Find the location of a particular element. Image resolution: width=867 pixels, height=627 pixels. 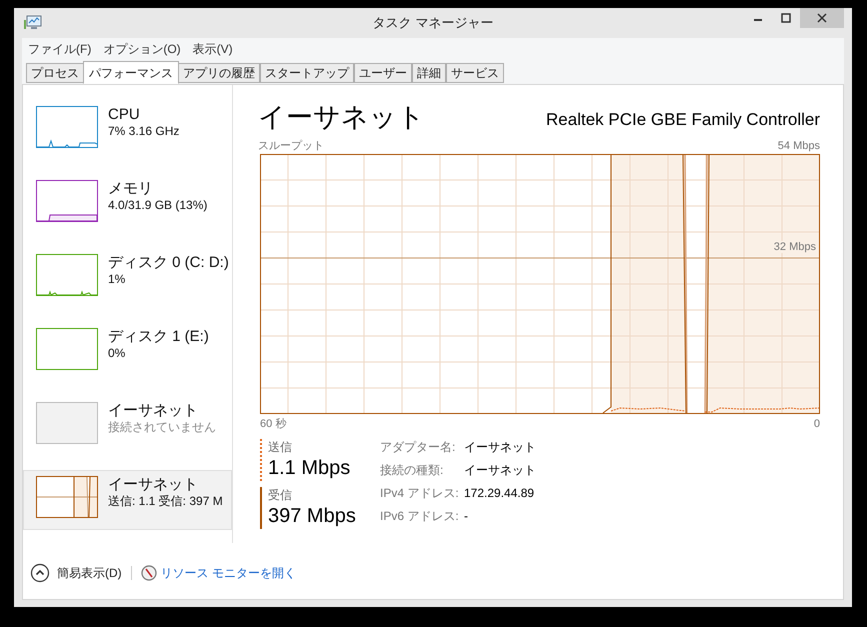

sidebar-item: ディスク 0 (C: D:) 1% is located at coordinates (127, 278).